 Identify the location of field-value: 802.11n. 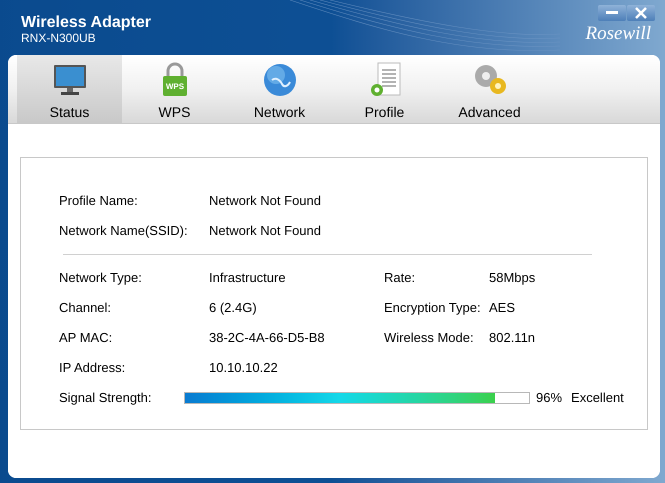
(512, 338).